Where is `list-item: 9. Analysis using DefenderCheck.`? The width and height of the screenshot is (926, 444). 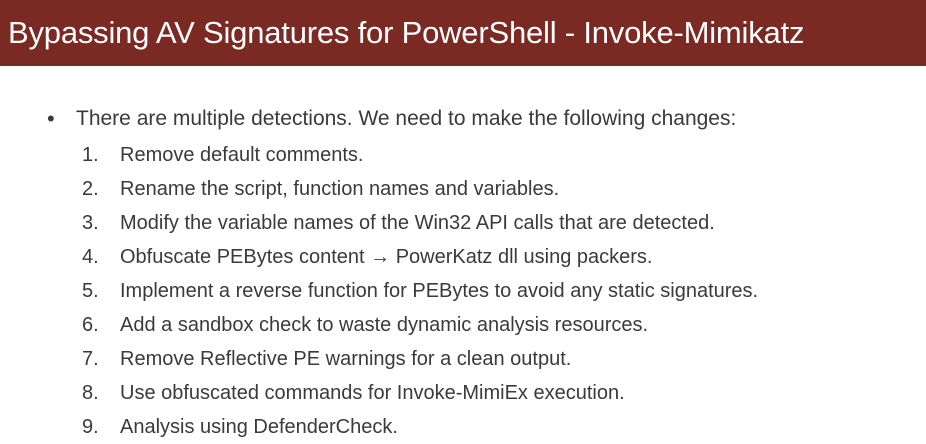 list-item: 9. Analysis using DefenderCheck. is located at coordinates (463, 427).